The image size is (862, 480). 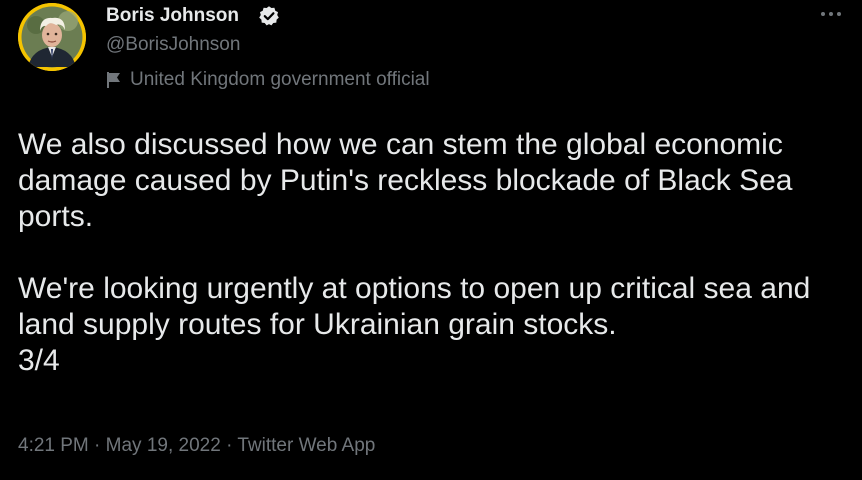 What do you see at coordinates (172, 16) in the screenshot?
I see `author-display-name: Boris Johnson` at bounding box center [172, 16].